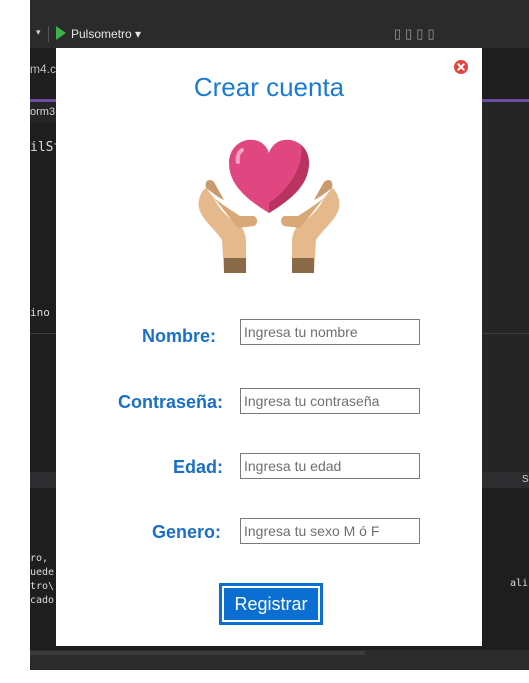 Image resolution: width=529 pixels, height=683 pixels. What do you see at coordinates (279, 24) in the screenshot?
I see `ide-toolbar: ▾ Pulsometro ▾ ▯▯▯▯` at bounding box center [279, 24].